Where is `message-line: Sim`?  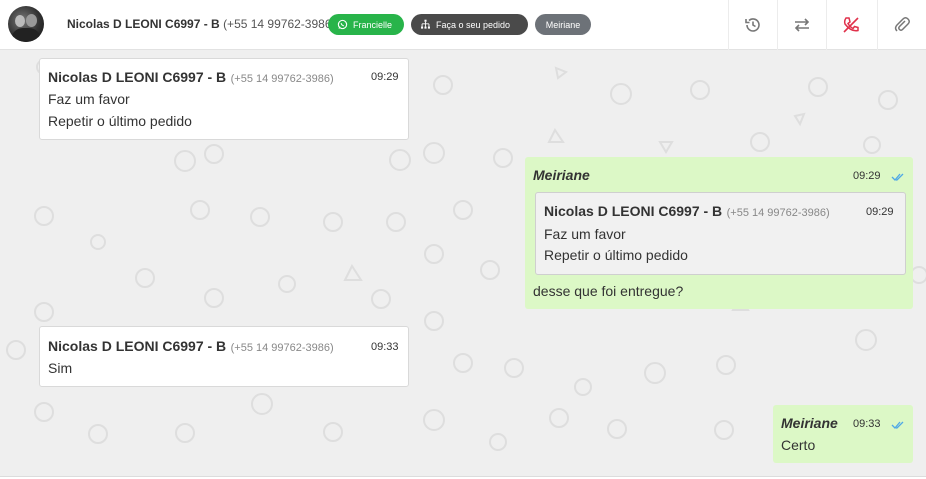
message-line: Sim is located at coordinates (60, 368).